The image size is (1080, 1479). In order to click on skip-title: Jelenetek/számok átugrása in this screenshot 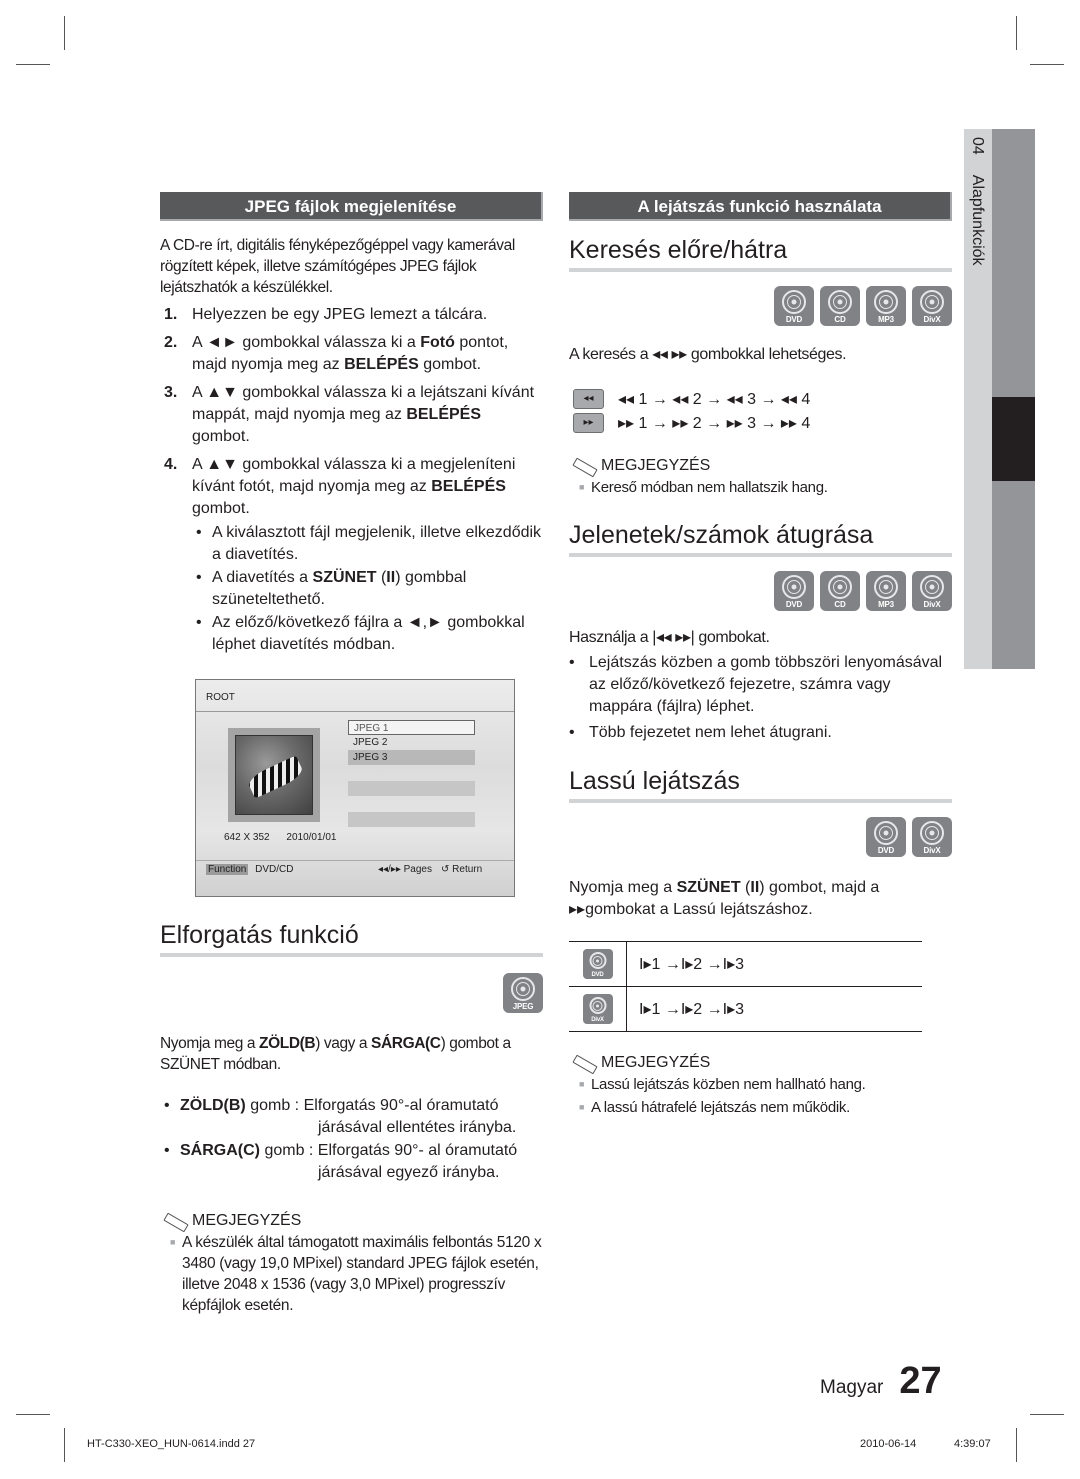, I will do `click(760, 538)`.